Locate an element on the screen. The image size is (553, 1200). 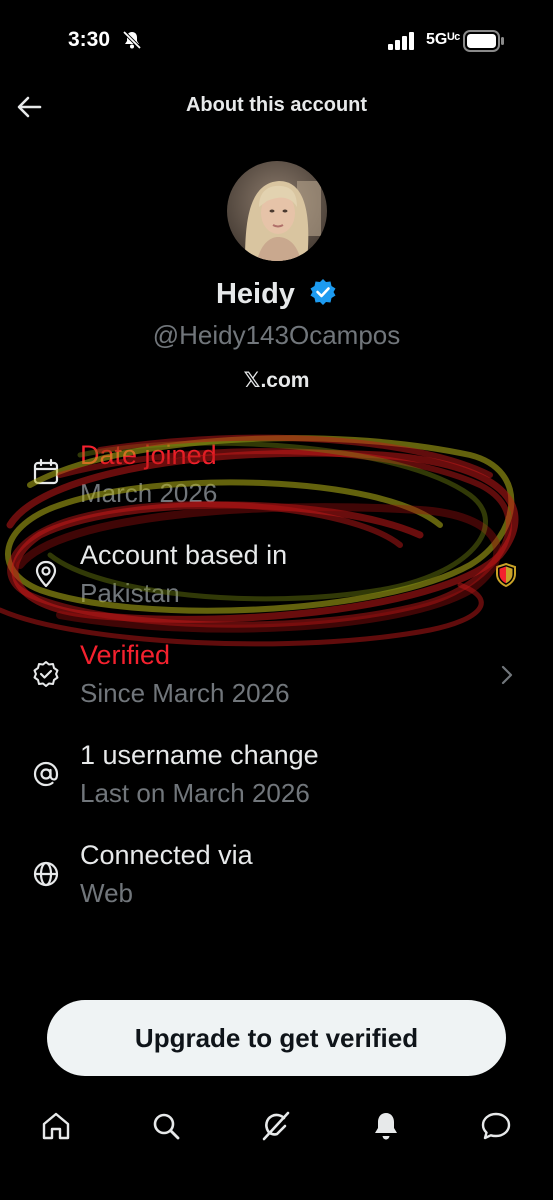
grok-icon is located at coordinates (276, 1126).